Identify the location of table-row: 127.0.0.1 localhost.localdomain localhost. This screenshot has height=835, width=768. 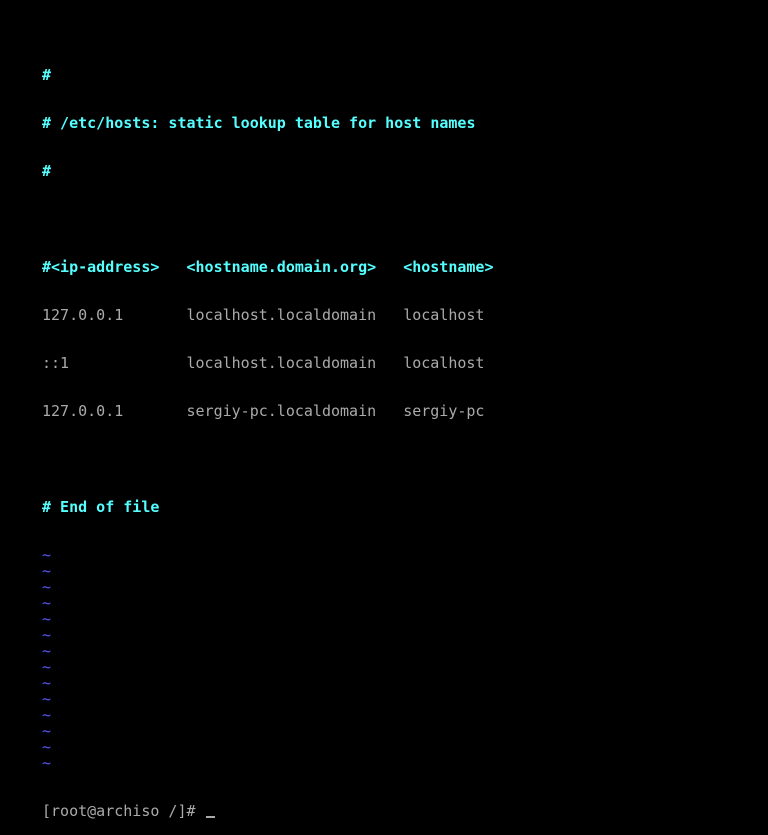
(268, 315).